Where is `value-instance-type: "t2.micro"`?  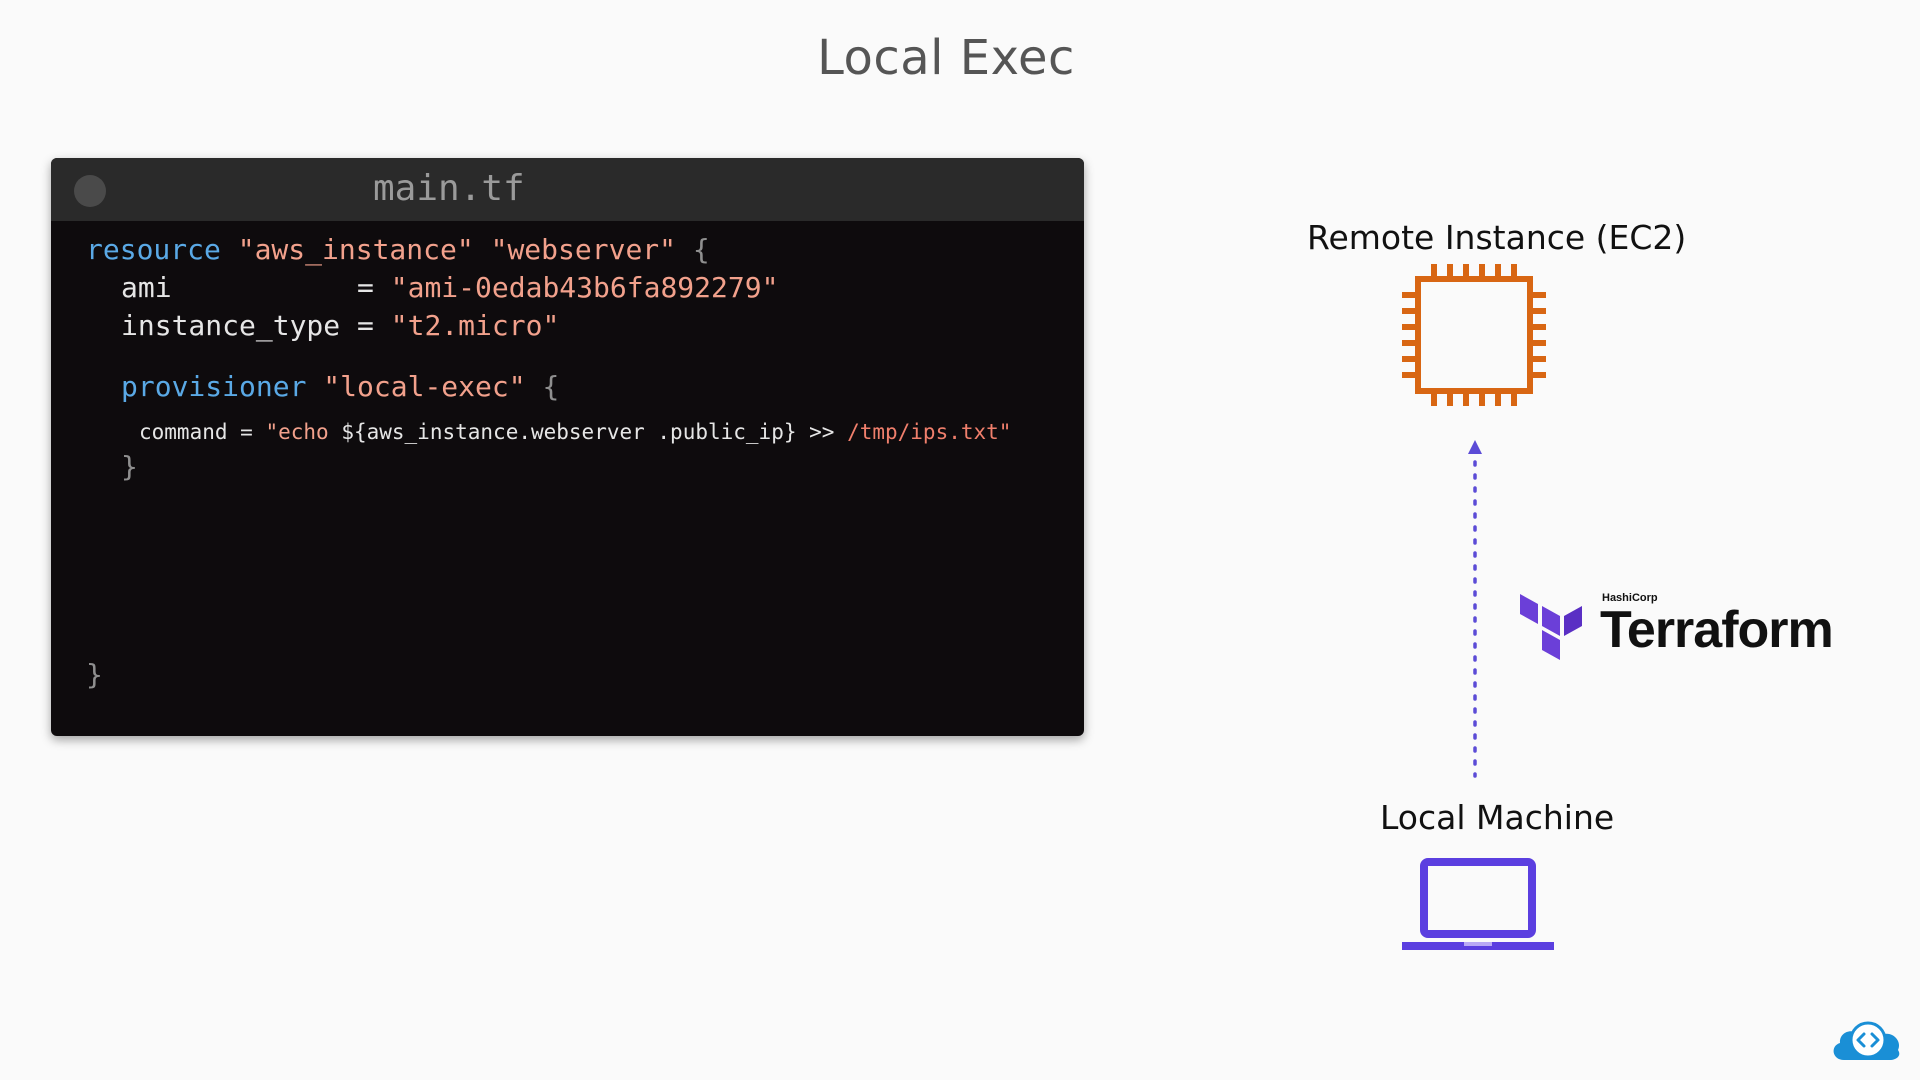 value-instance-type: "t2.micro" is located at coordinates (475, 325).